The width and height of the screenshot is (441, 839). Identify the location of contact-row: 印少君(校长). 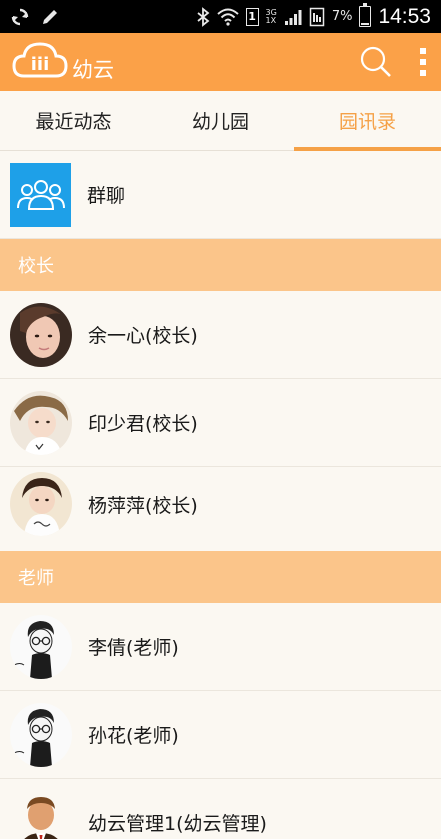
(220, 423).